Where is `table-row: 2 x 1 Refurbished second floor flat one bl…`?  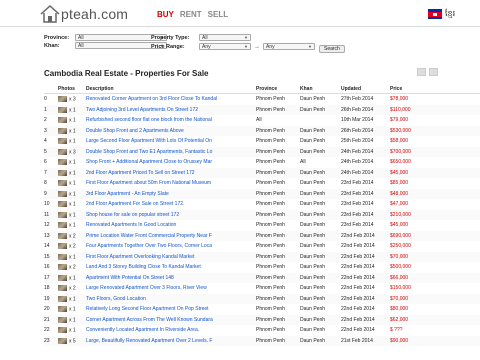
table-row: 2 x 1 Refurbished second floor flat one bl… is located at coordinates (262, 120).